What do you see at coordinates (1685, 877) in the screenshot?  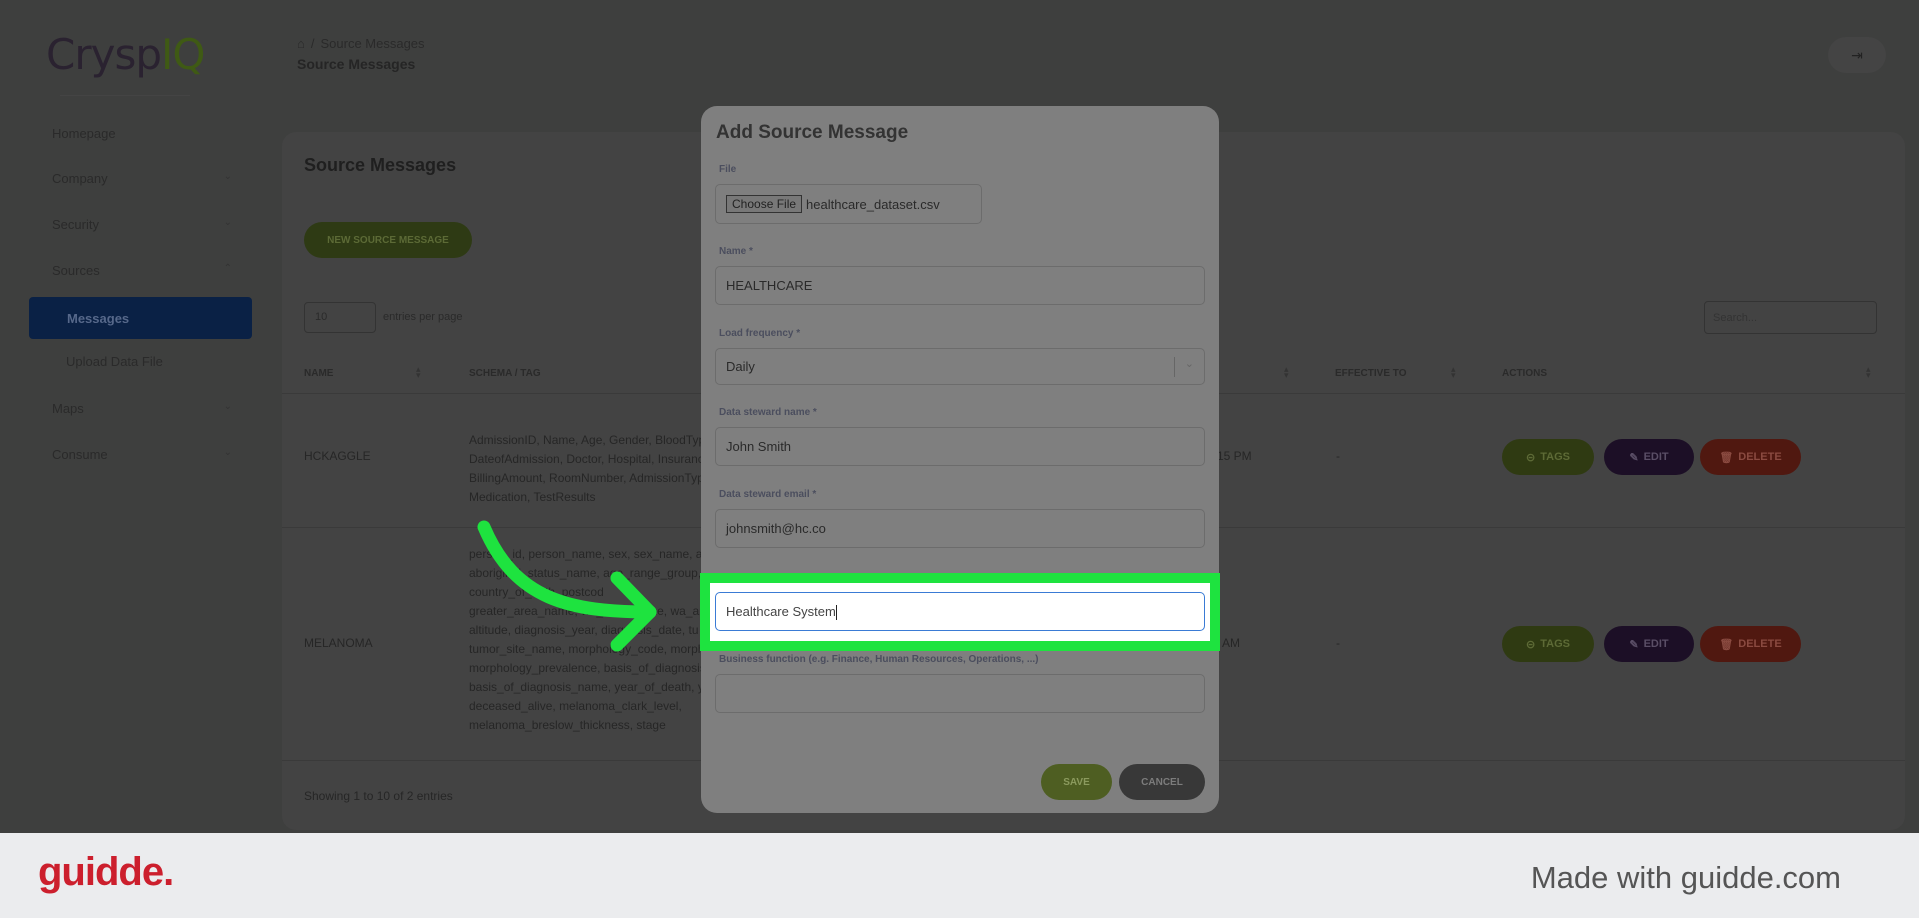 I see `made-with-text: Made with guidde.com` at bounding box center [1685, 877].